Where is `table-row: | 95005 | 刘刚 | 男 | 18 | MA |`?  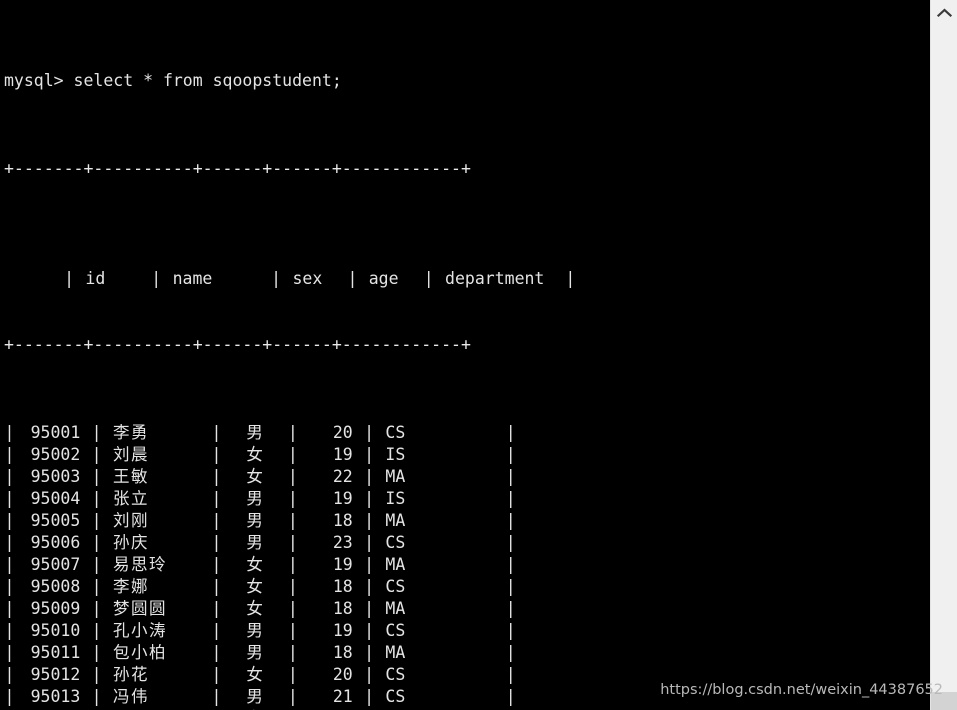
table-row: | 95005 | 刘刚 | 男 | 18 | MA | is located at coordinates (467, 521).